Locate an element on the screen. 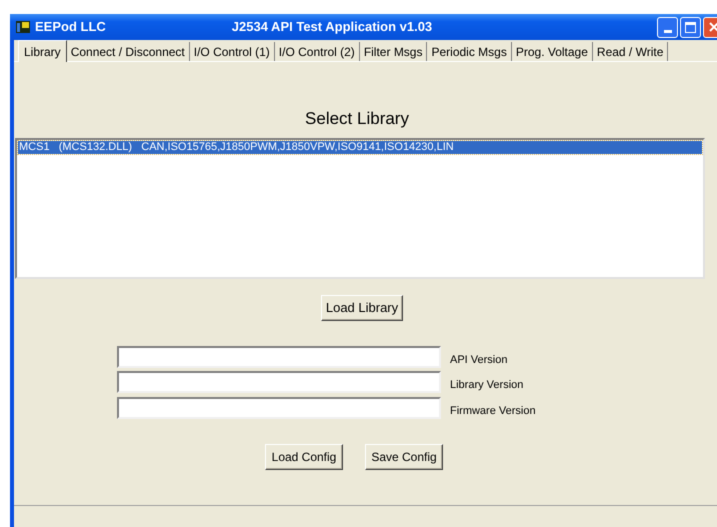 The width and height of the screenshot is (717, 527). field-label: API Version is located at coordinates (479, 360).